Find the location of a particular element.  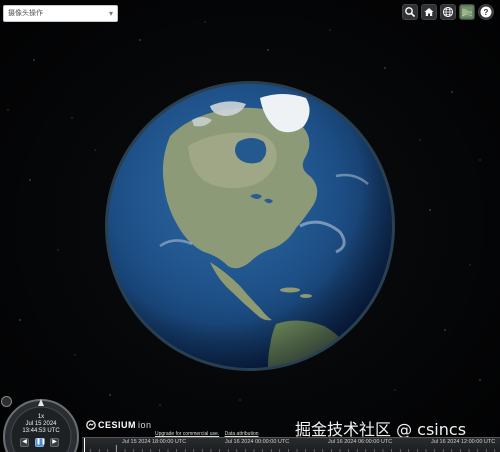

base-layer-picker-button is located at coordinates (467, 12).